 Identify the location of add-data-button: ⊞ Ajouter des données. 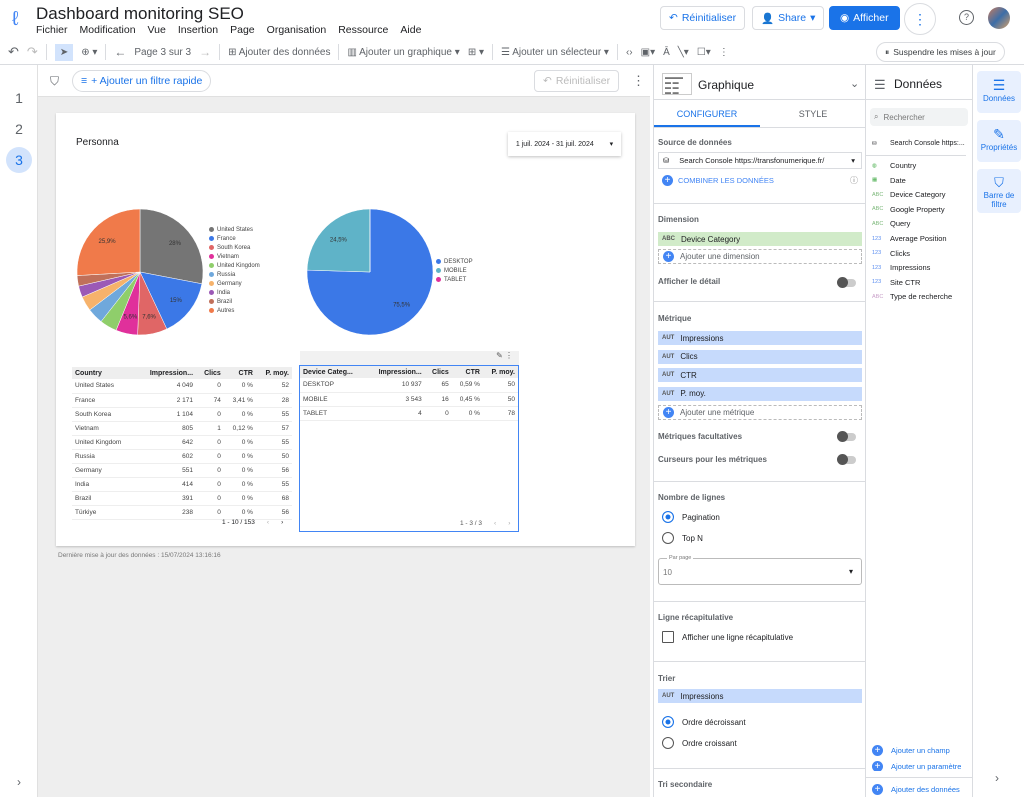
(279, 52).